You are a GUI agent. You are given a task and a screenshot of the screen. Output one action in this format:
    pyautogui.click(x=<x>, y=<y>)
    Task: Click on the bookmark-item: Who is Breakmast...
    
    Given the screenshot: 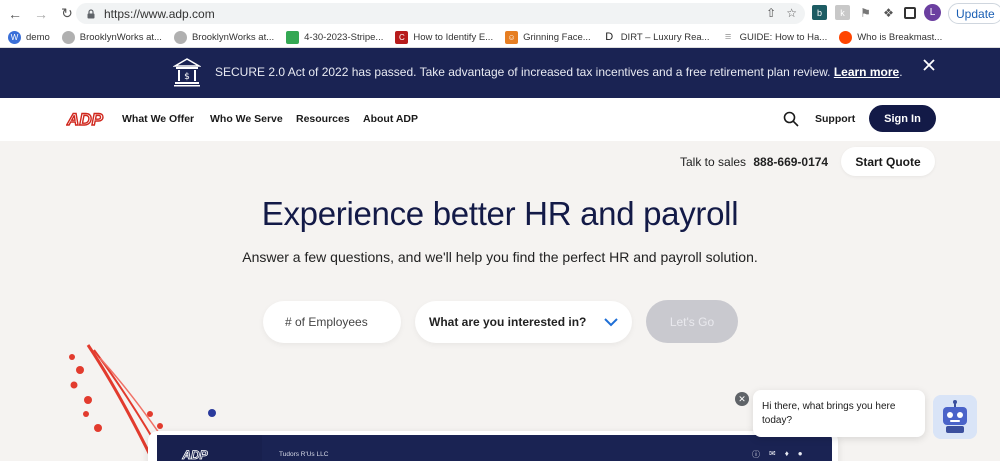 What is the action you would take?
    pyautogui.click(x=890, y=37)
    